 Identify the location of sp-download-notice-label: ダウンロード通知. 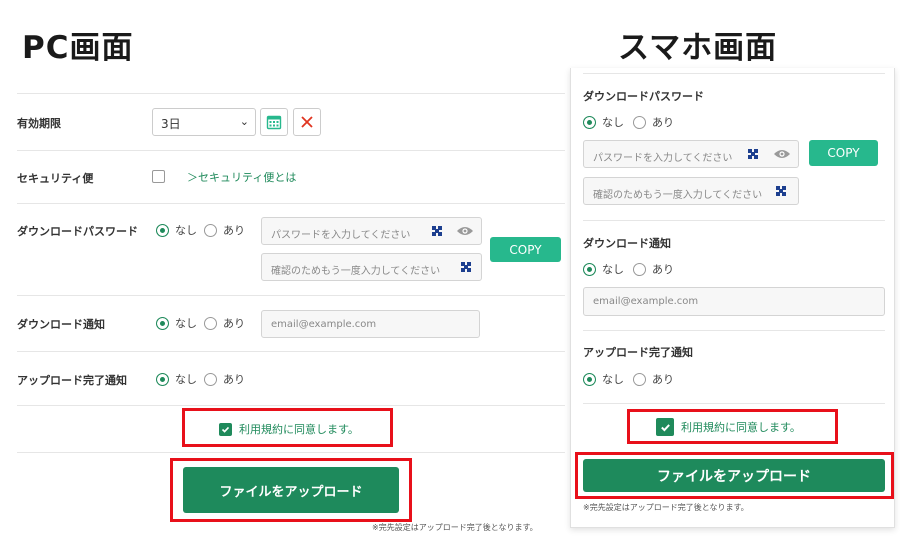
(627, 243).